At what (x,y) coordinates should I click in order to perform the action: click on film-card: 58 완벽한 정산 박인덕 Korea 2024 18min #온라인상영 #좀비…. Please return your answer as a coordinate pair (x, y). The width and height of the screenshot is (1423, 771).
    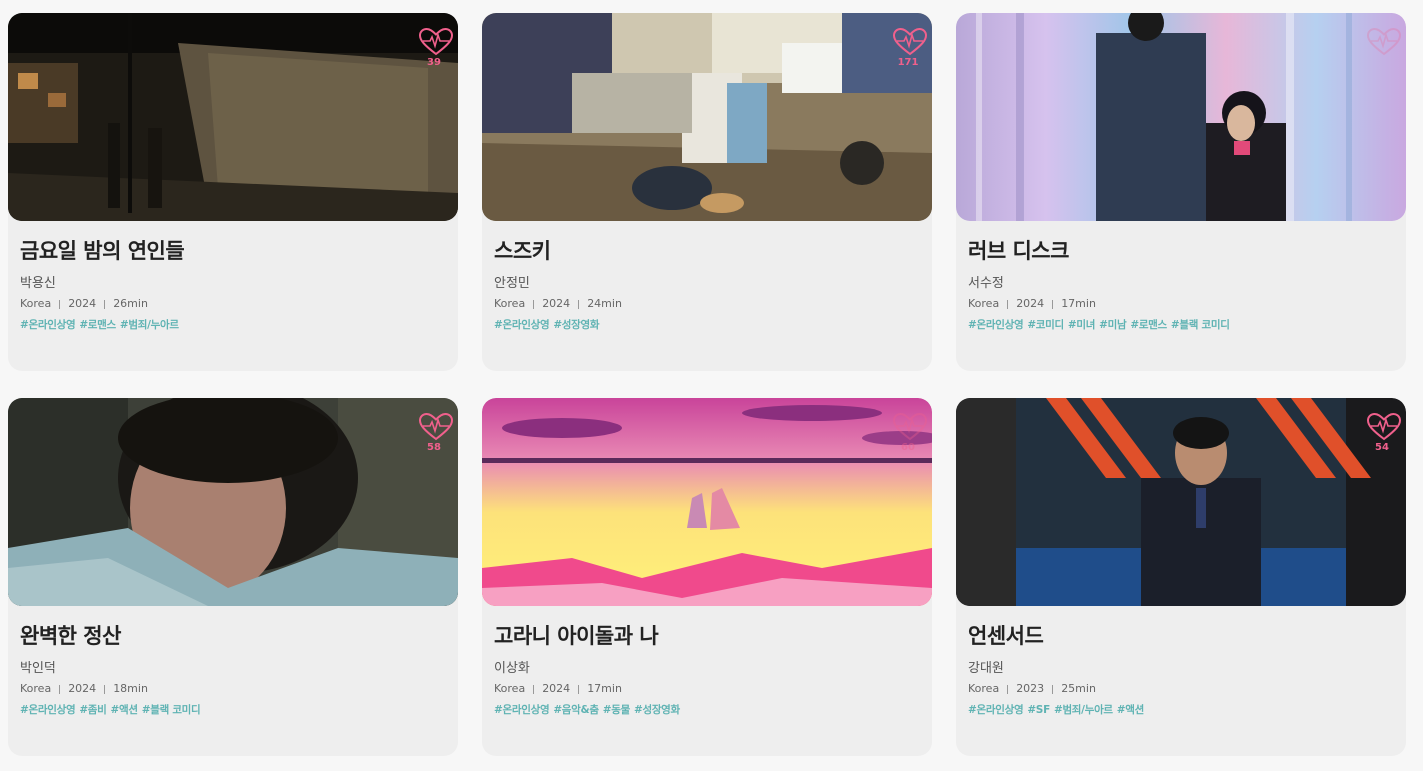
    Looking at the image, I should click on (233, 577).